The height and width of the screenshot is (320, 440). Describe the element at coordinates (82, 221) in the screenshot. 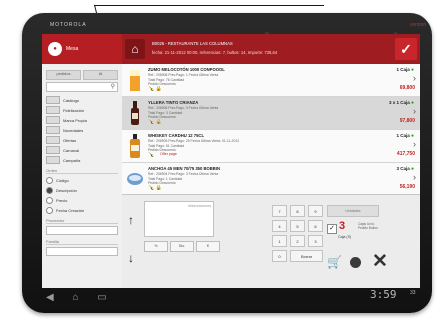

I see `supplier-label: Proveedor` at that location.